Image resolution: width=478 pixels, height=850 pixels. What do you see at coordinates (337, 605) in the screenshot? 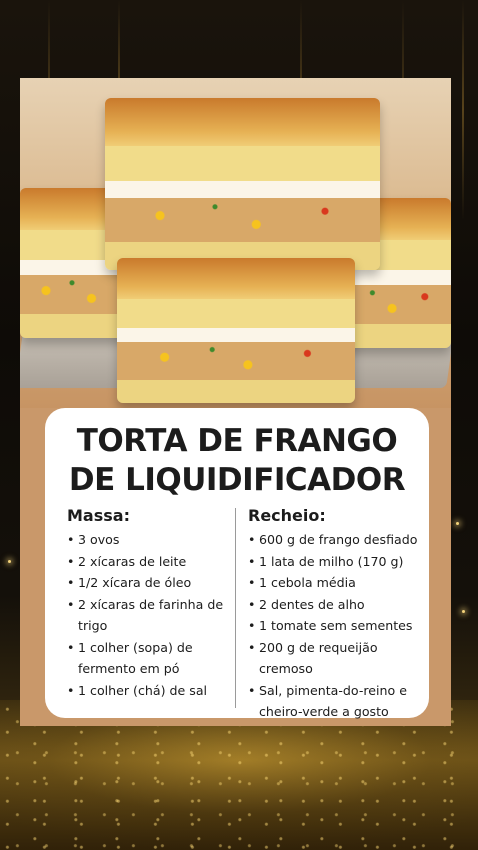
I see `list-item: 2 dentes de alho` at bounding box center [337, 605].